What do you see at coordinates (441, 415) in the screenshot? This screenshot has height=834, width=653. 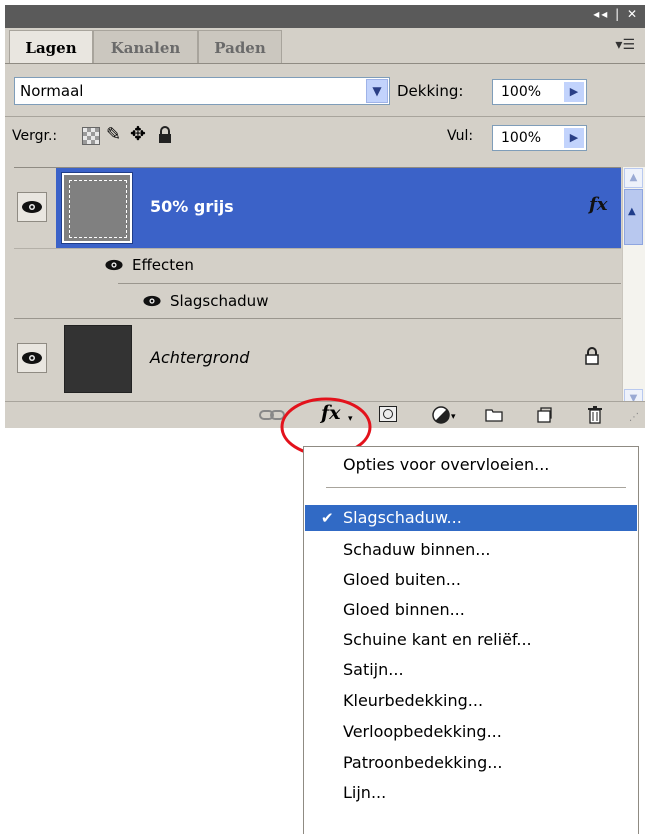 I see `adjustment-icon` at bounding box center [441, 415].